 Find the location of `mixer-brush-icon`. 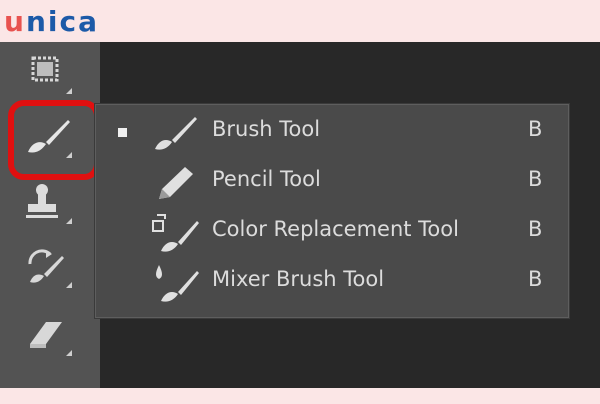

mixer-brush-icon is located at coordinates (177, 283).